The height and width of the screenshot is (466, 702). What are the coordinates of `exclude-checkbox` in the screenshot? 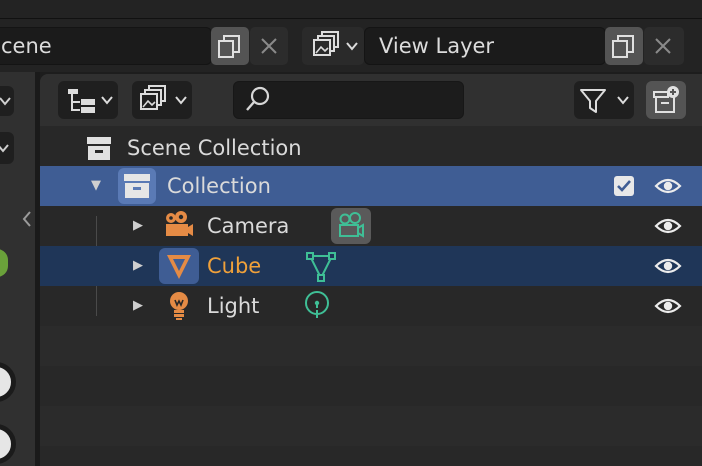 It's located at (624, 186).